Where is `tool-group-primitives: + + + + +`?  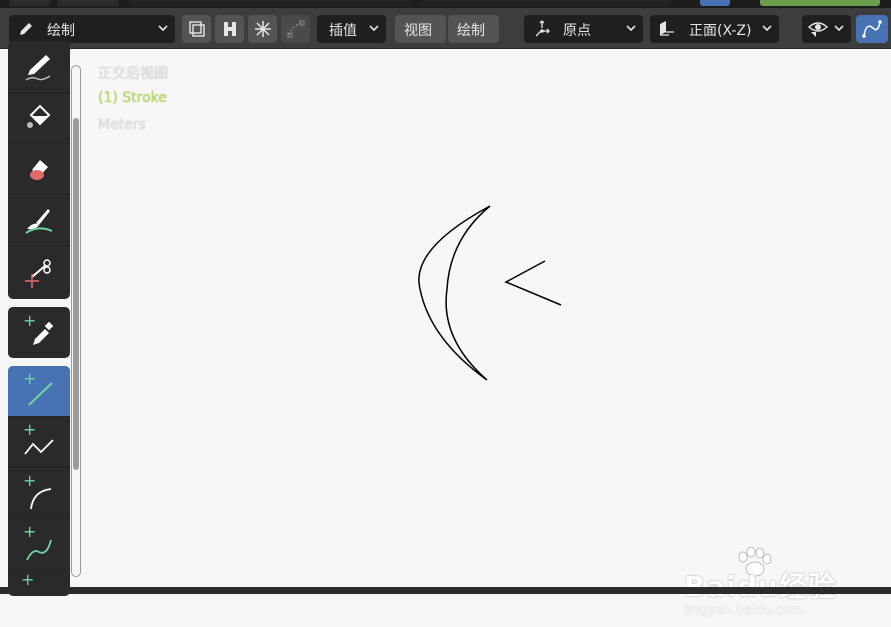
tool-group-primitives: + + + + + is located at coordinates (39, 481).